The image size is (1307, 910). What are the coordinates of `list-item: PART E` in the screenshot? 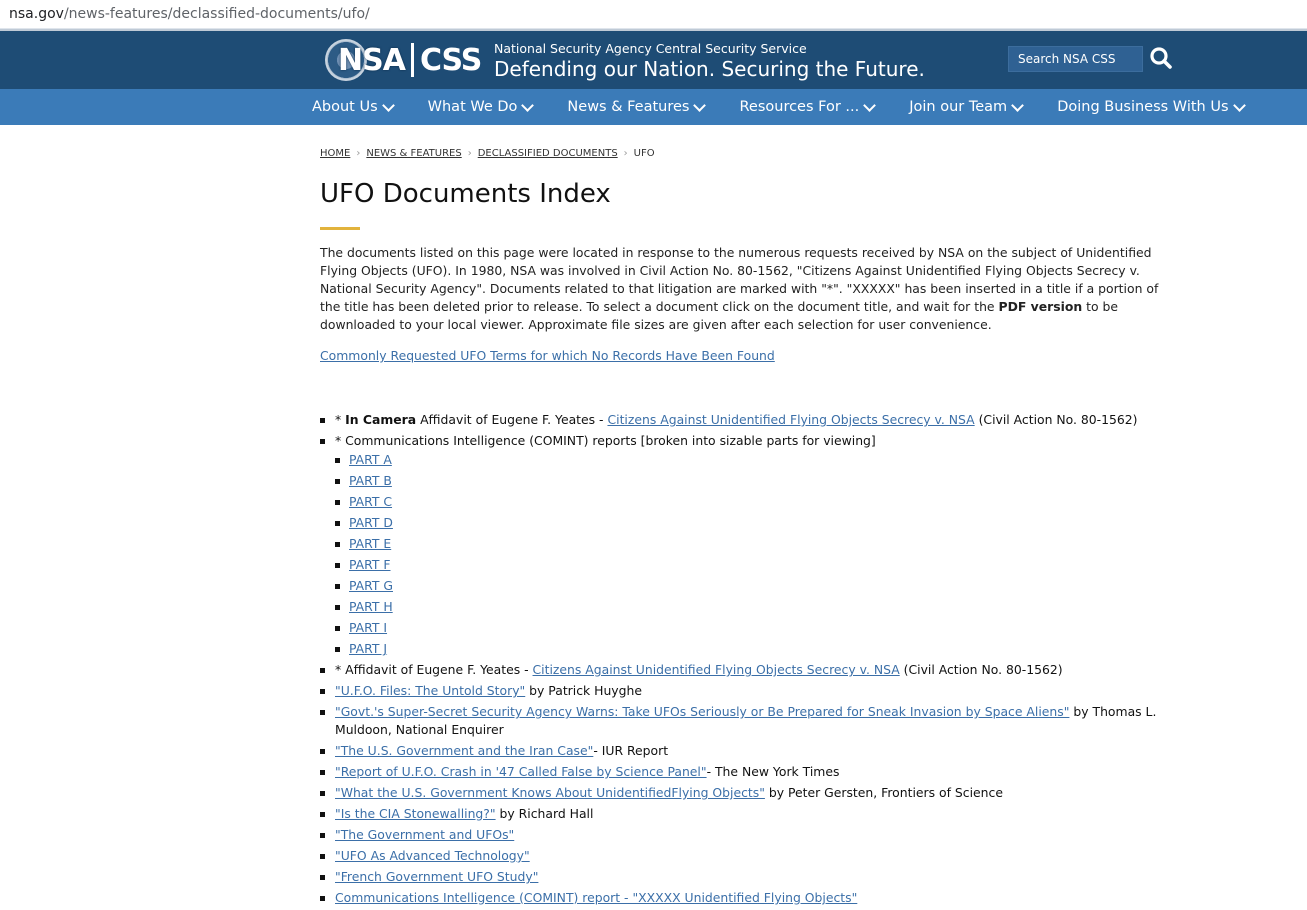 It's located at (757, 544).